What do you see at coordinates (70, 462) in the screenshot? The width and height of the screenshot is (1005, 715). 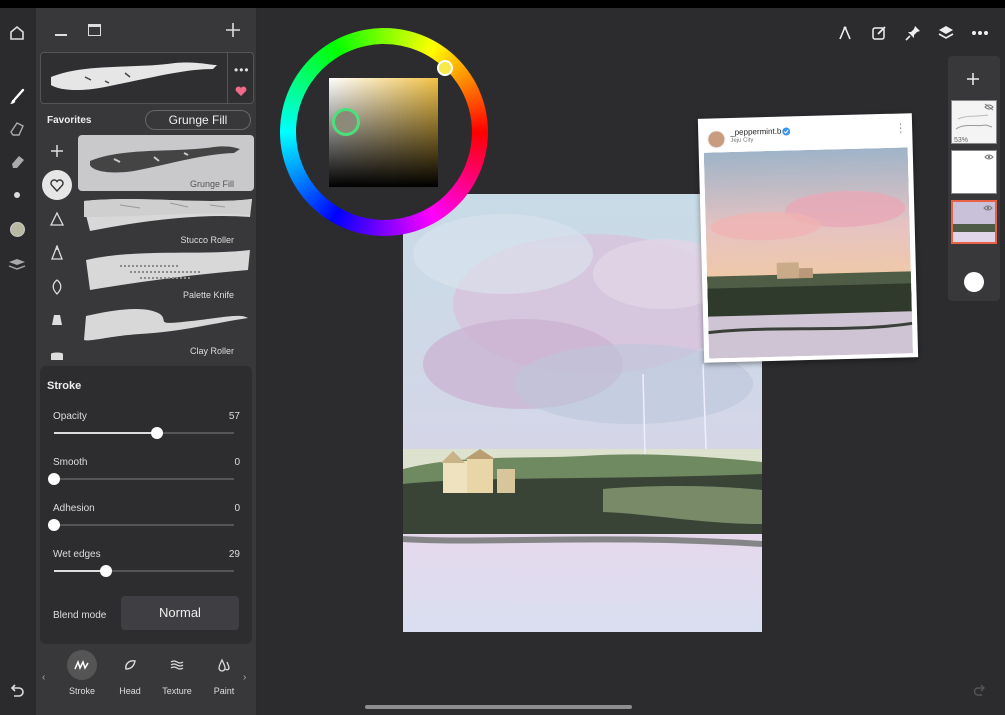 I see `smooth-label: Smooth` at bounding box center [70, 462].